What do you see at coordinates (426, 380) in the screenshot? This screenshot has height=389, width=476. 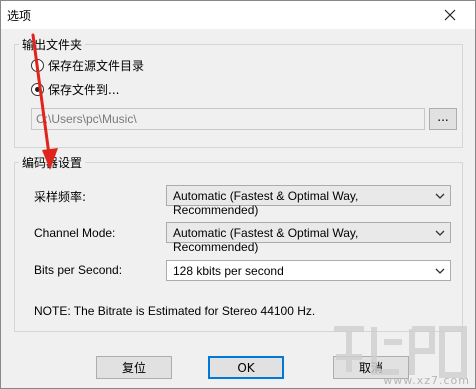 I see `watermark-text: www.xz7.com` at bounding box center [426, 380].